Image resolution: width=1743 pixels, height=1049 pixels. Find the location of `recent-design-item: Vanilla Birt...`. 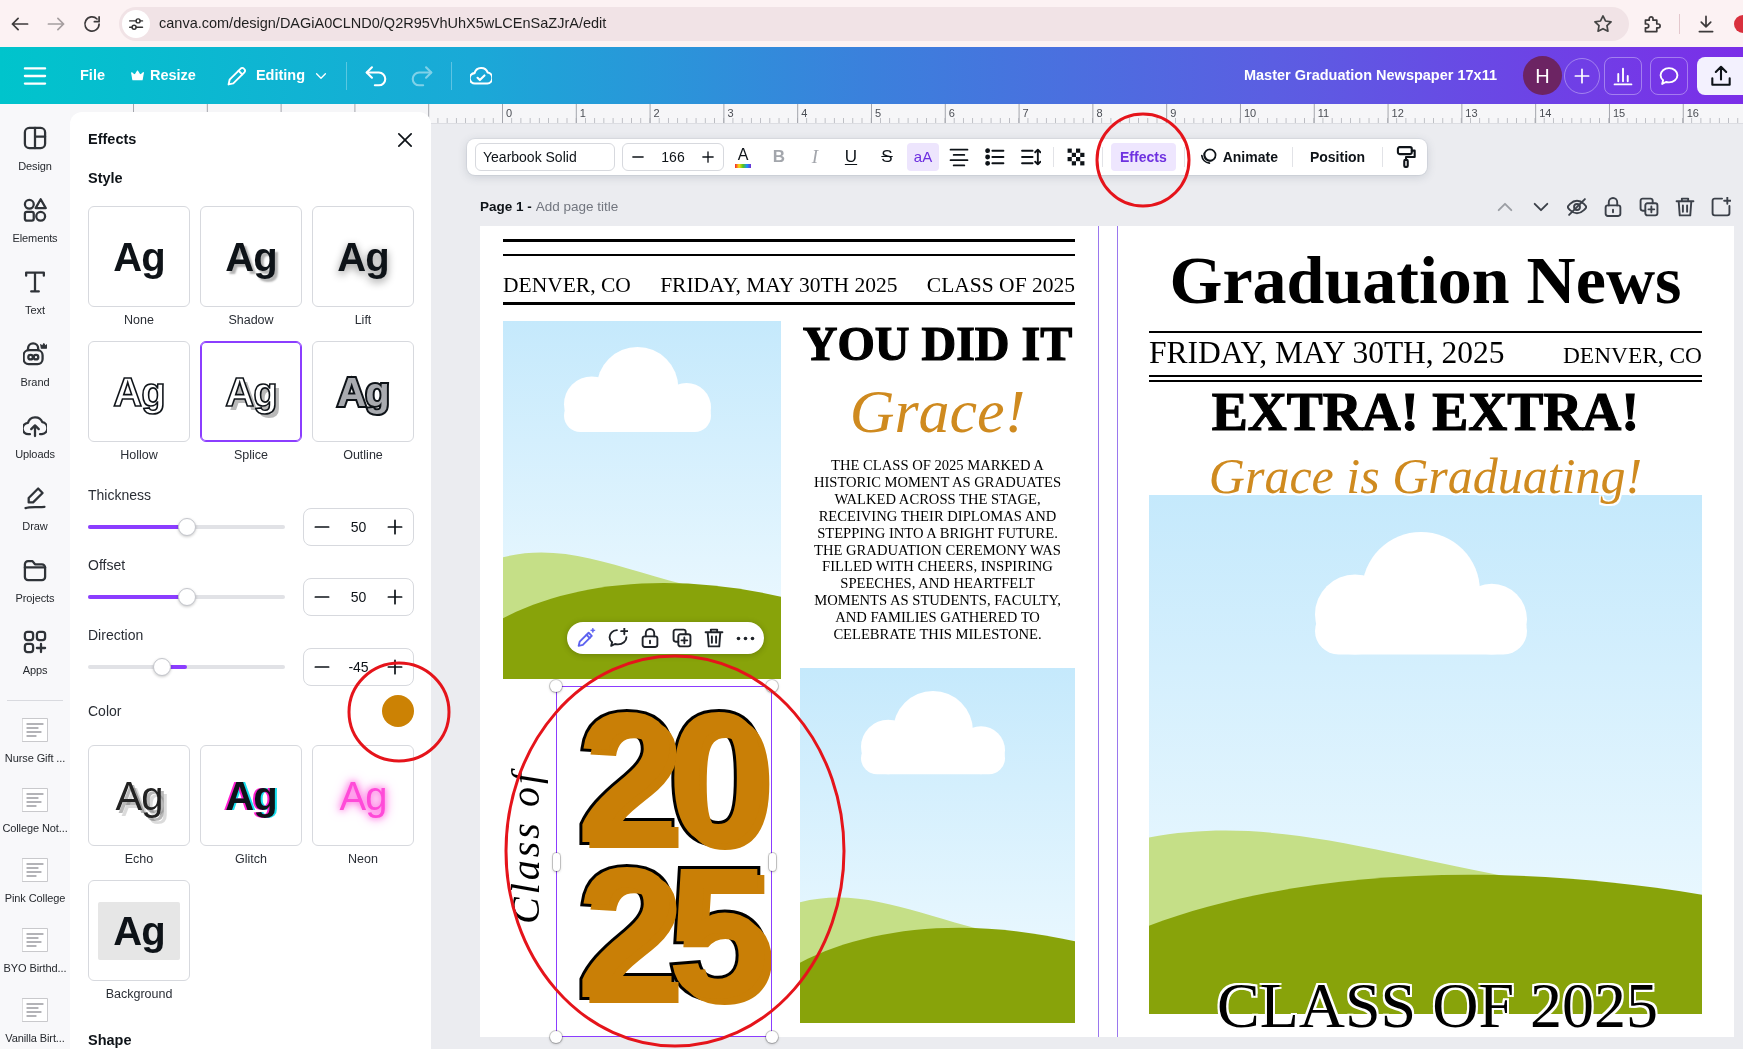

recent-design-item: Vanilla Birt... is located at coordinates (35, 1015).